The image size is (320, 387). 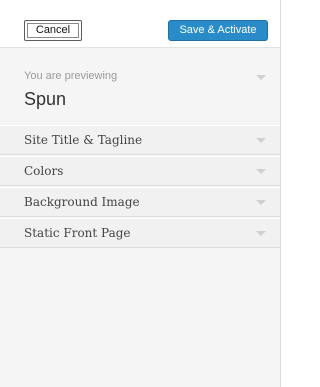 I want to click on theme-name: Spun, so click(x=45, y=99).